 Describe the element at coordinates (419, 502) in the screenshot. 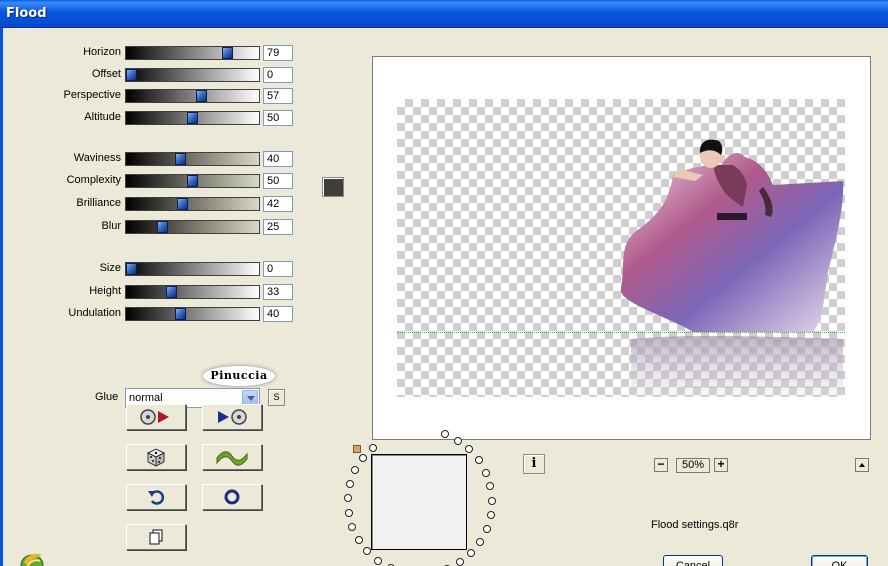

I see `mini-preview` at that location.